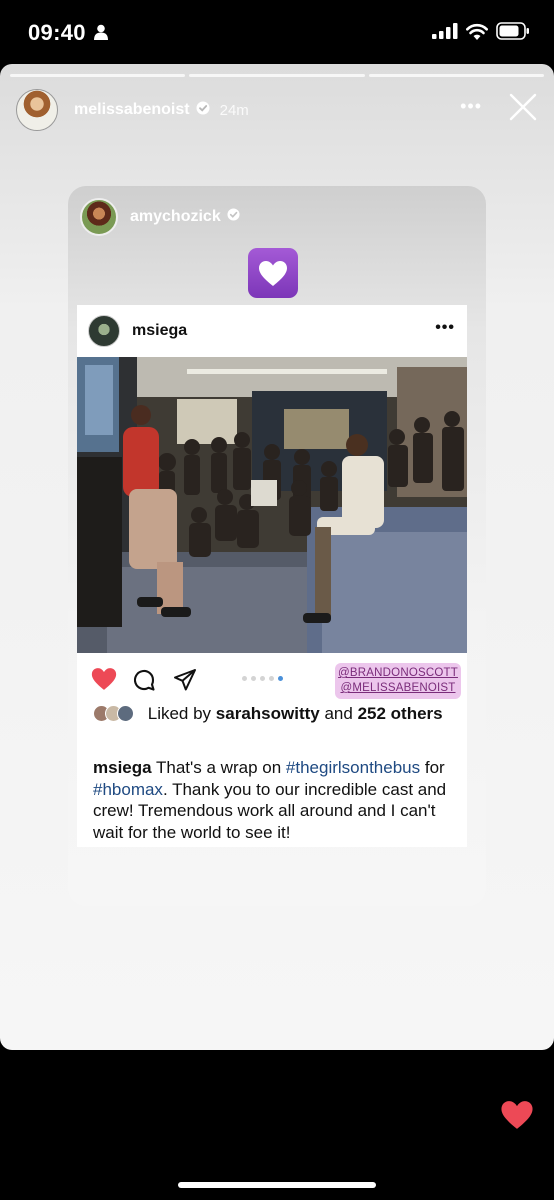 This screenshot has width=554, height=1200. Describe the element at coordinates (125, 713) in the screenshot. I see `liker-avatar` at that location.